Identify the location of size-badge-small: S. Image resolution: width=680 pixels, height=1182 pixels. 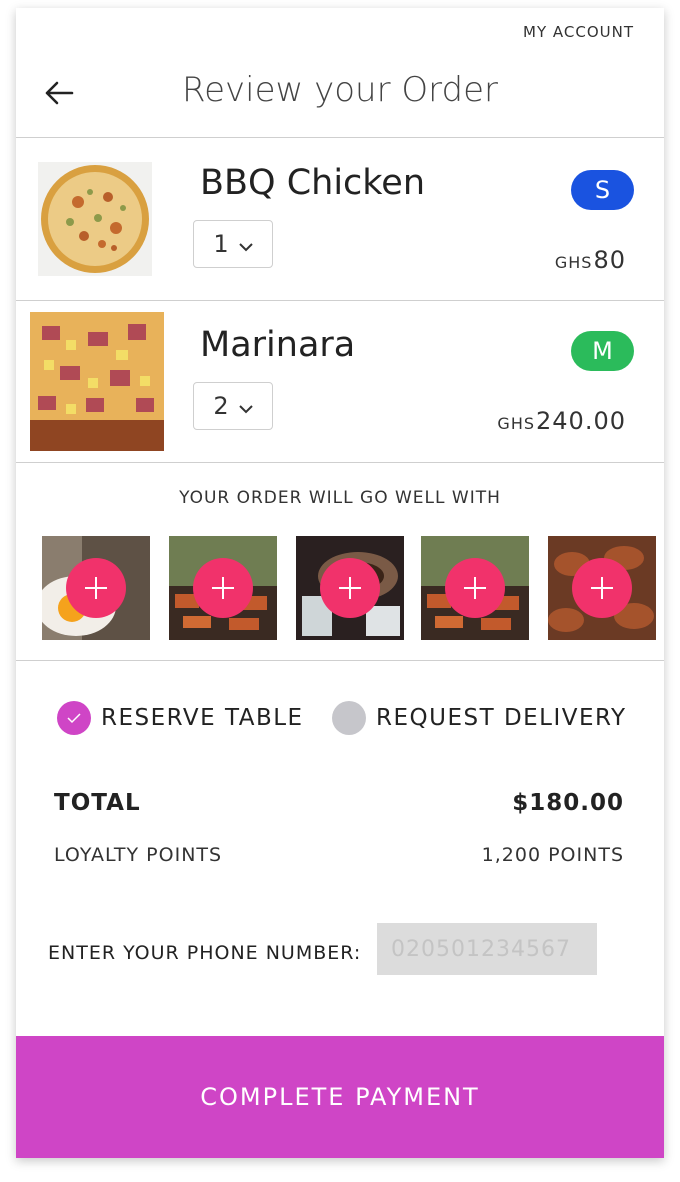
(602, 190).